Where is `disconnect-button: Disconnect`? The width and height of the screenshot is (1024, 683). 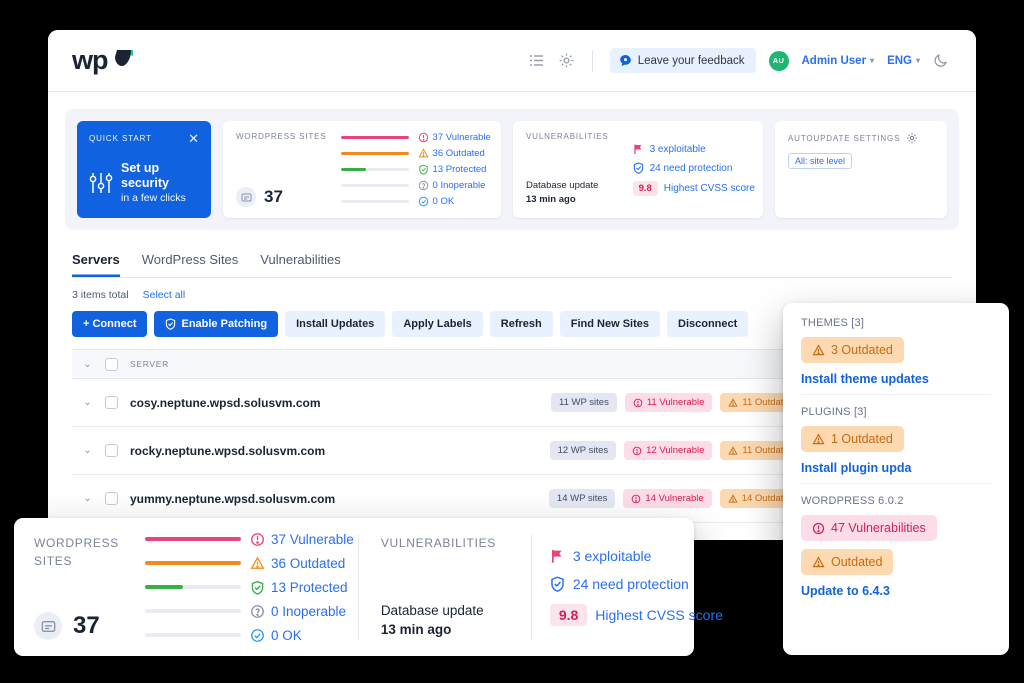 disconnect-button: Disconnect is located at coordinates (708, 324).